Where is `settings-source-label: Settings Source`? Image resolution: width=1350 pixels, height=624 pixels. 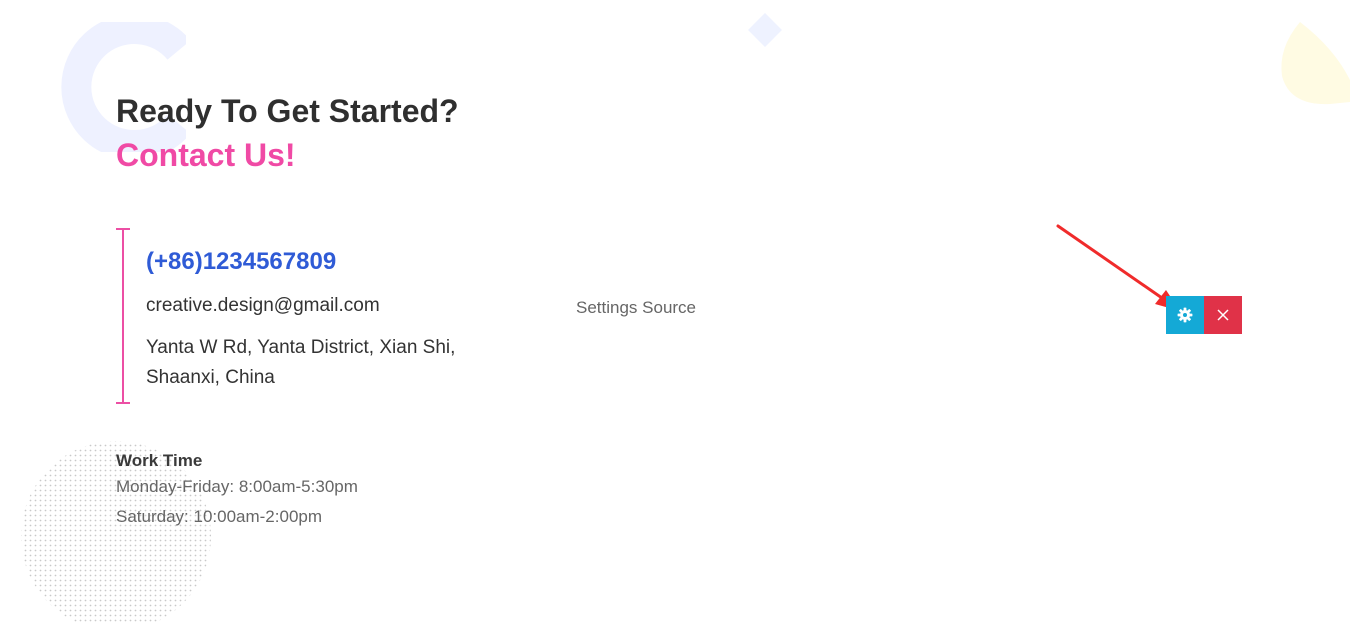 settings-source-label: Settings Source is located at coordinates (636, 307).